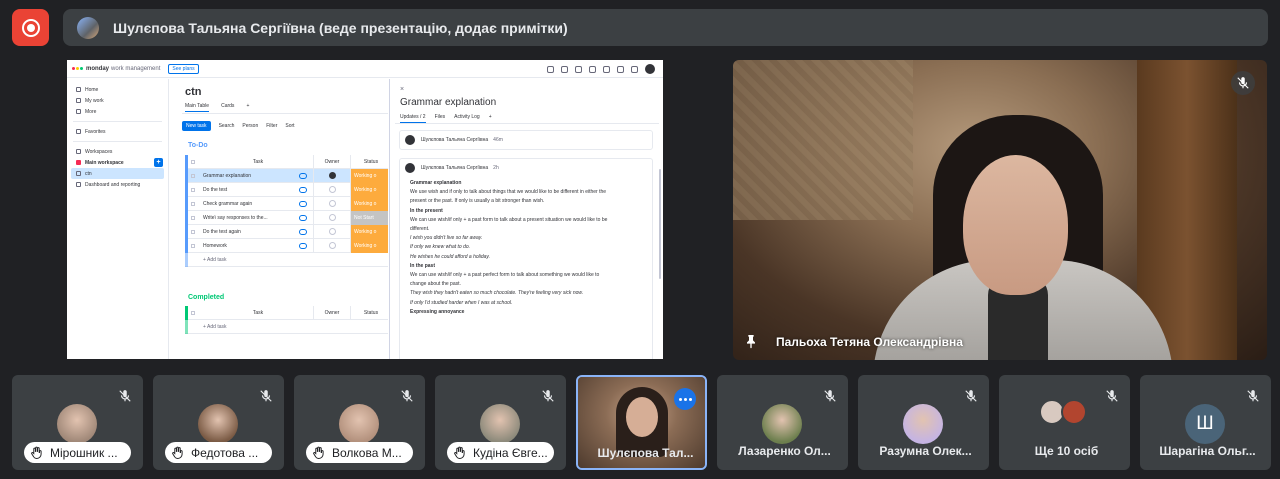 This screenshot has width=1280, height=479. Describe the element at coordinates (620, 69) in the screenshot. I see `help-icon` at that location.